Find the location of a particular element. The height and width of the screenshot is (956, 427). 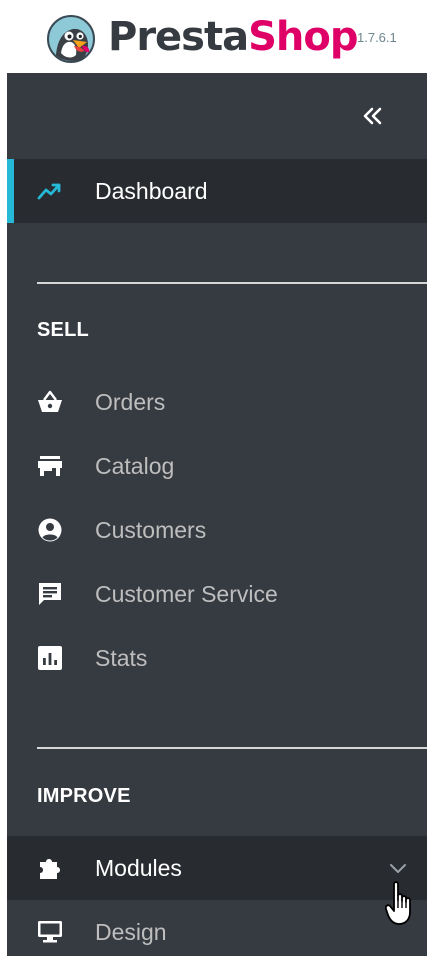

sidebar-item-label: Customer Service is located at coordinates (186, 594).